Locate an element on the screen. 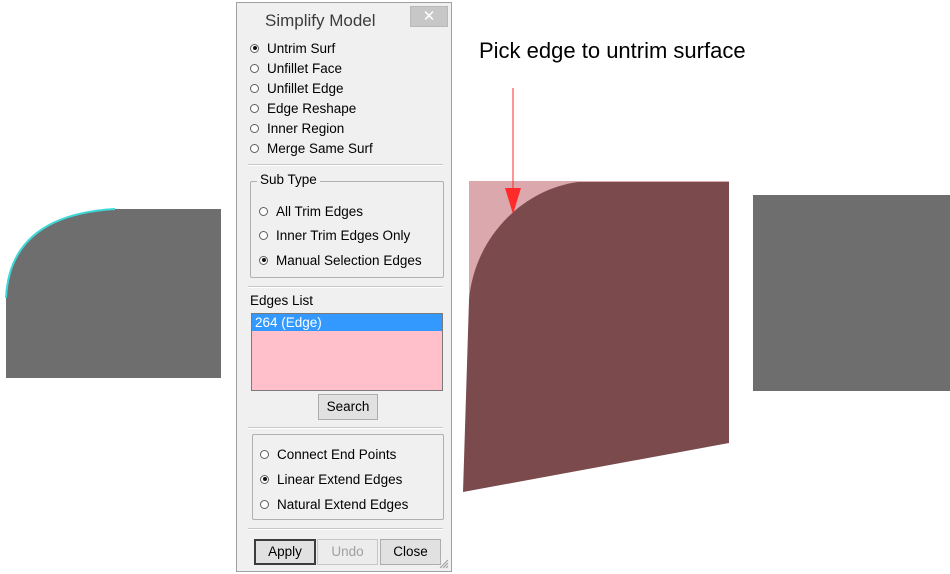  radio-linear-extend-edges: Linear Extend Edges is located at coordinates (331, 479).